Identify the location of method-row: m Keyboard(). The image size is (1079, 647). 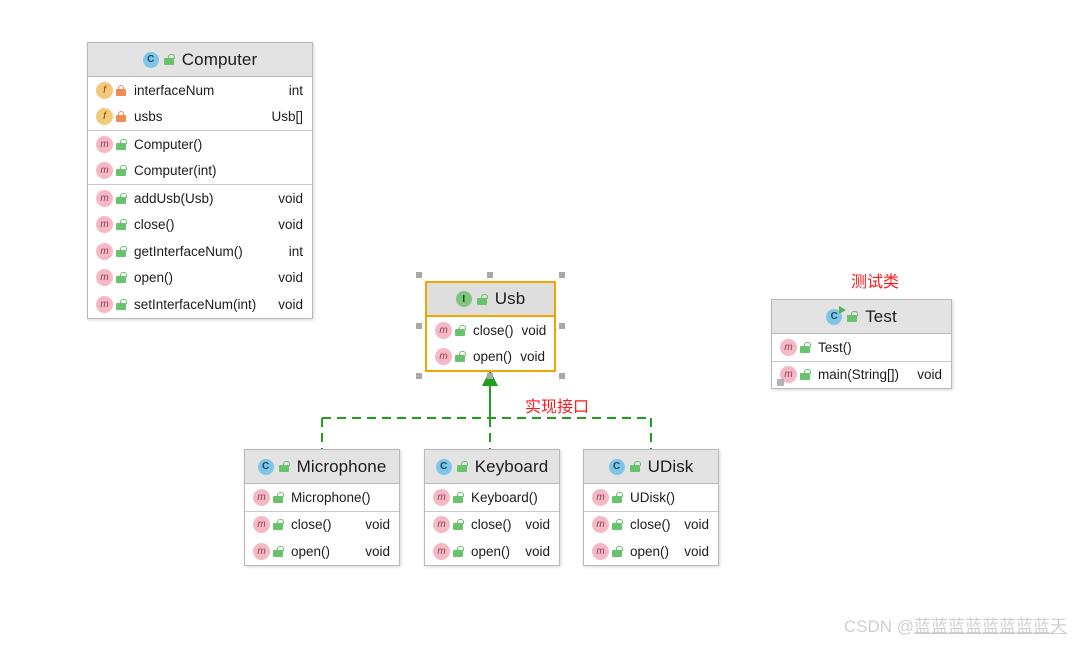
(492, 497).